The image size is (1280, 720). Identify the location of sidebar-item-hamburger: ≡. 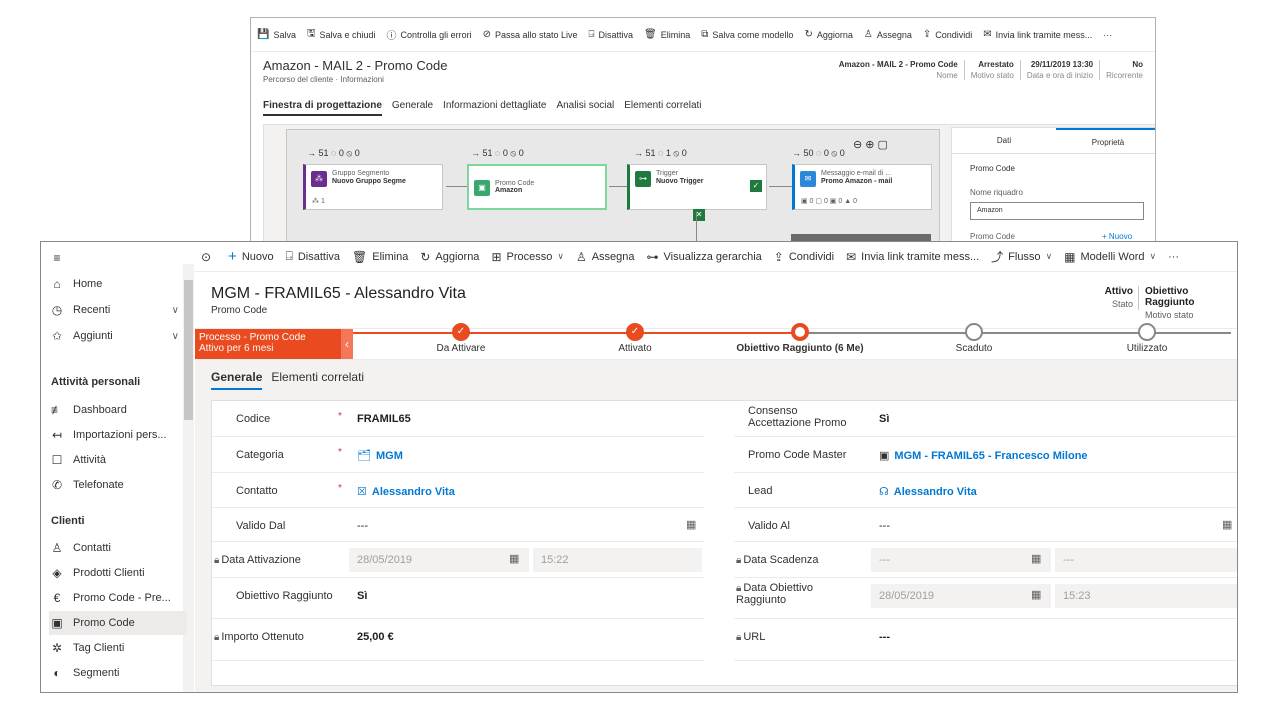
(118, 258).